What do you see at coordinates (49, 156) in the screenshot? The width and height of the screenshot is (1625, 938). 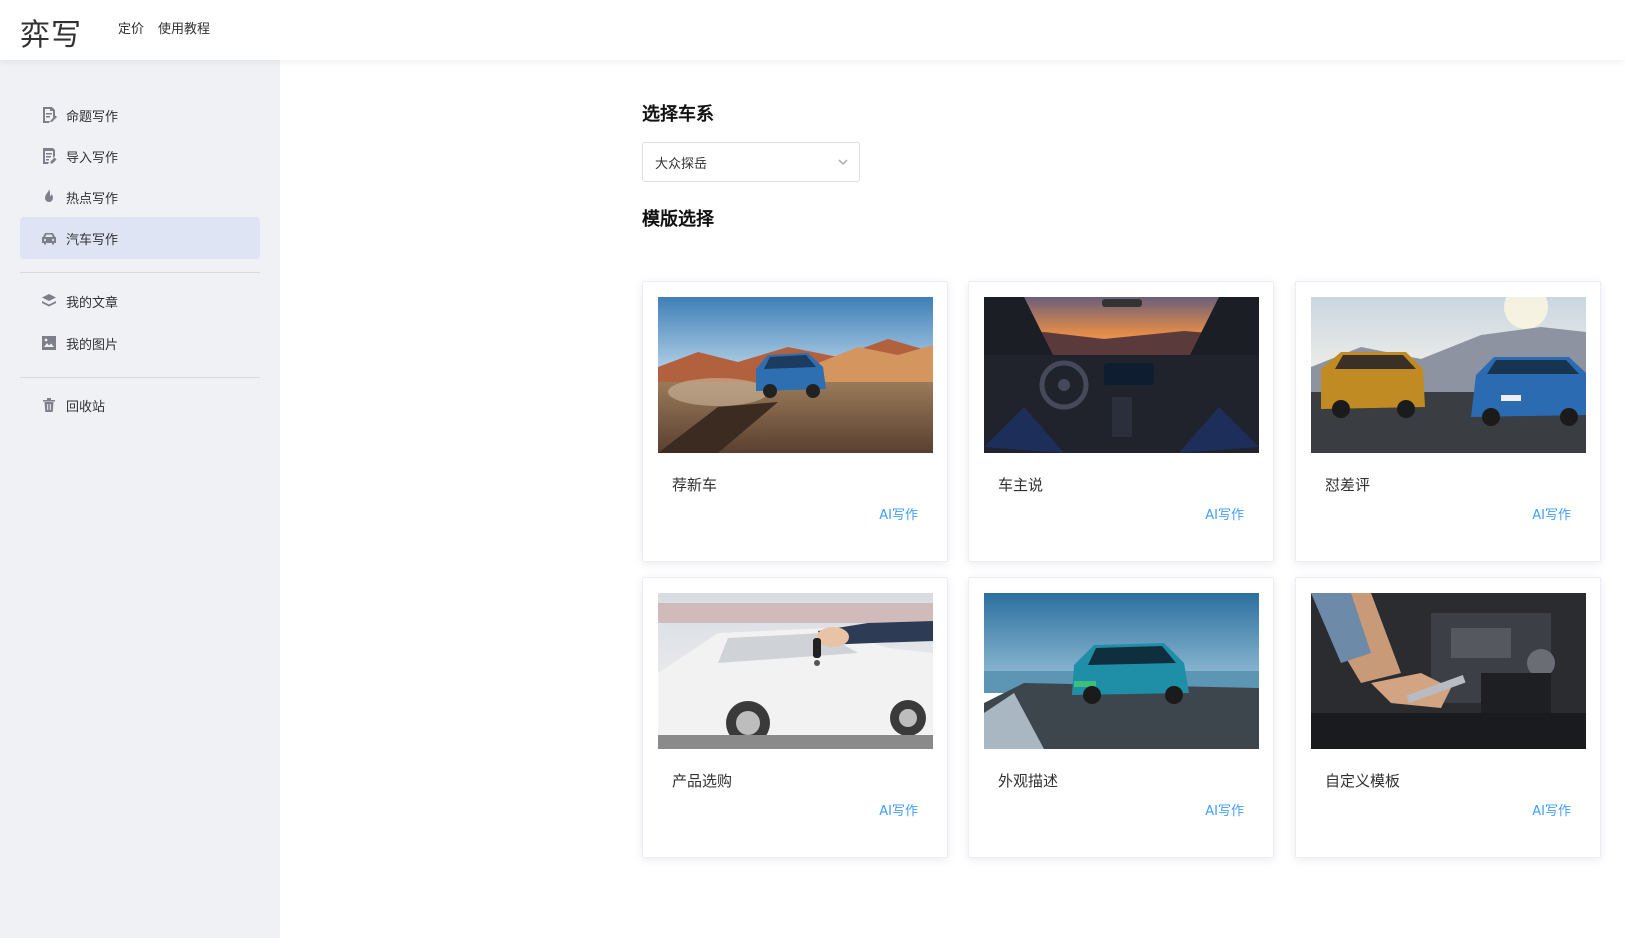 I see `document-import-icon` at bounding box center [49, 156].